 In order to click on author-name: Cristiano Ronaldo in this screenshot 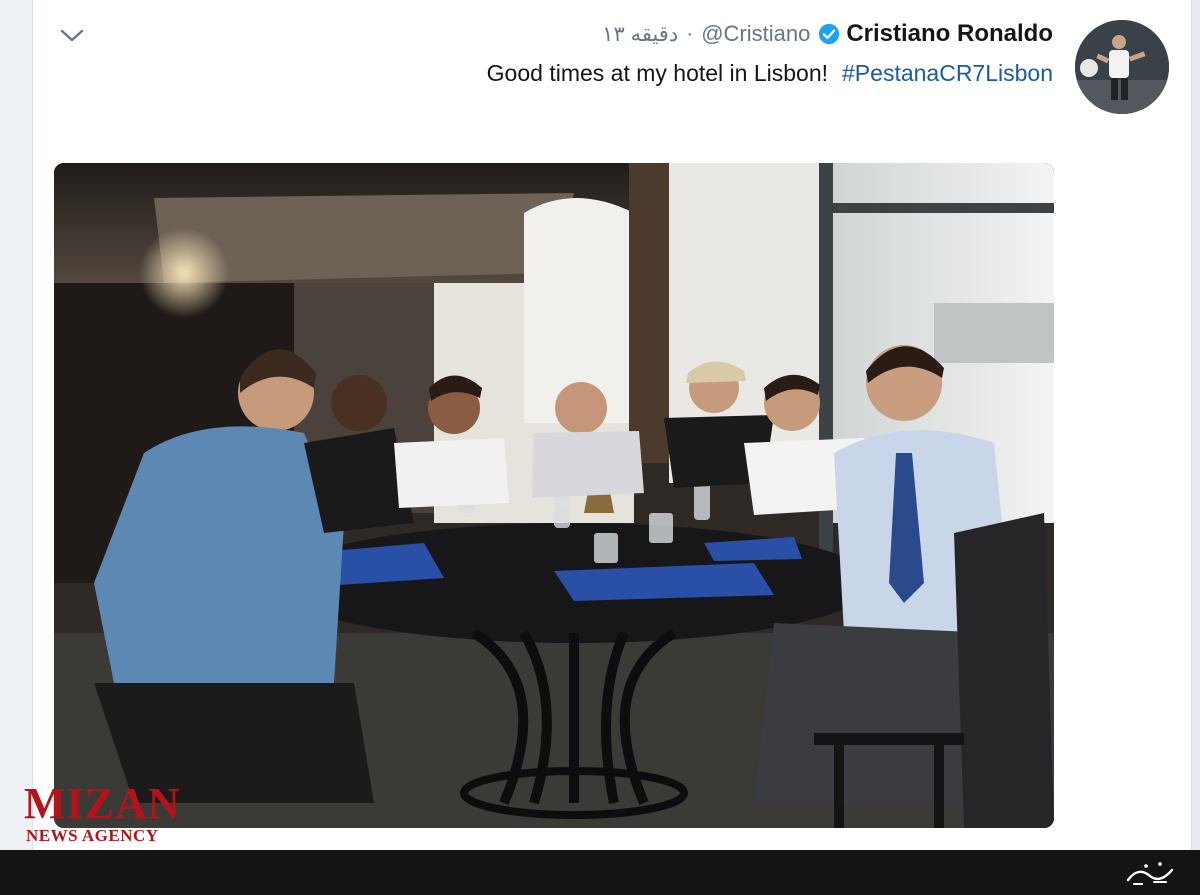, I will do `click(949, 34)`.